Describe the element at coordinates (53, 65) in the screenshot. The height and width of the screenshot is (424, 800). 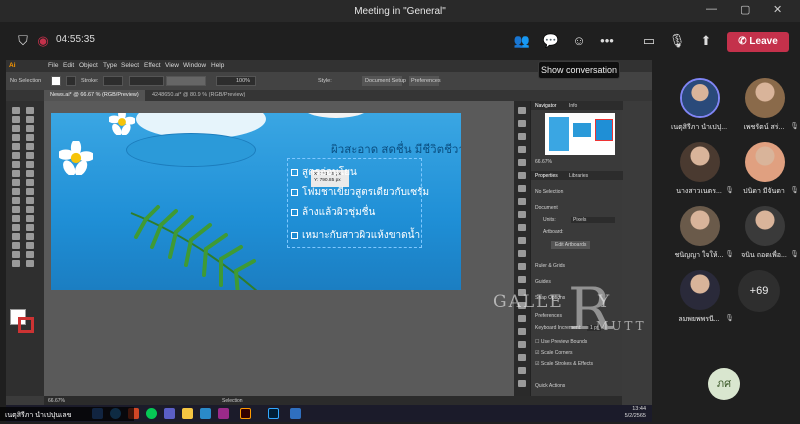
I see `menu-file: File` at that location.